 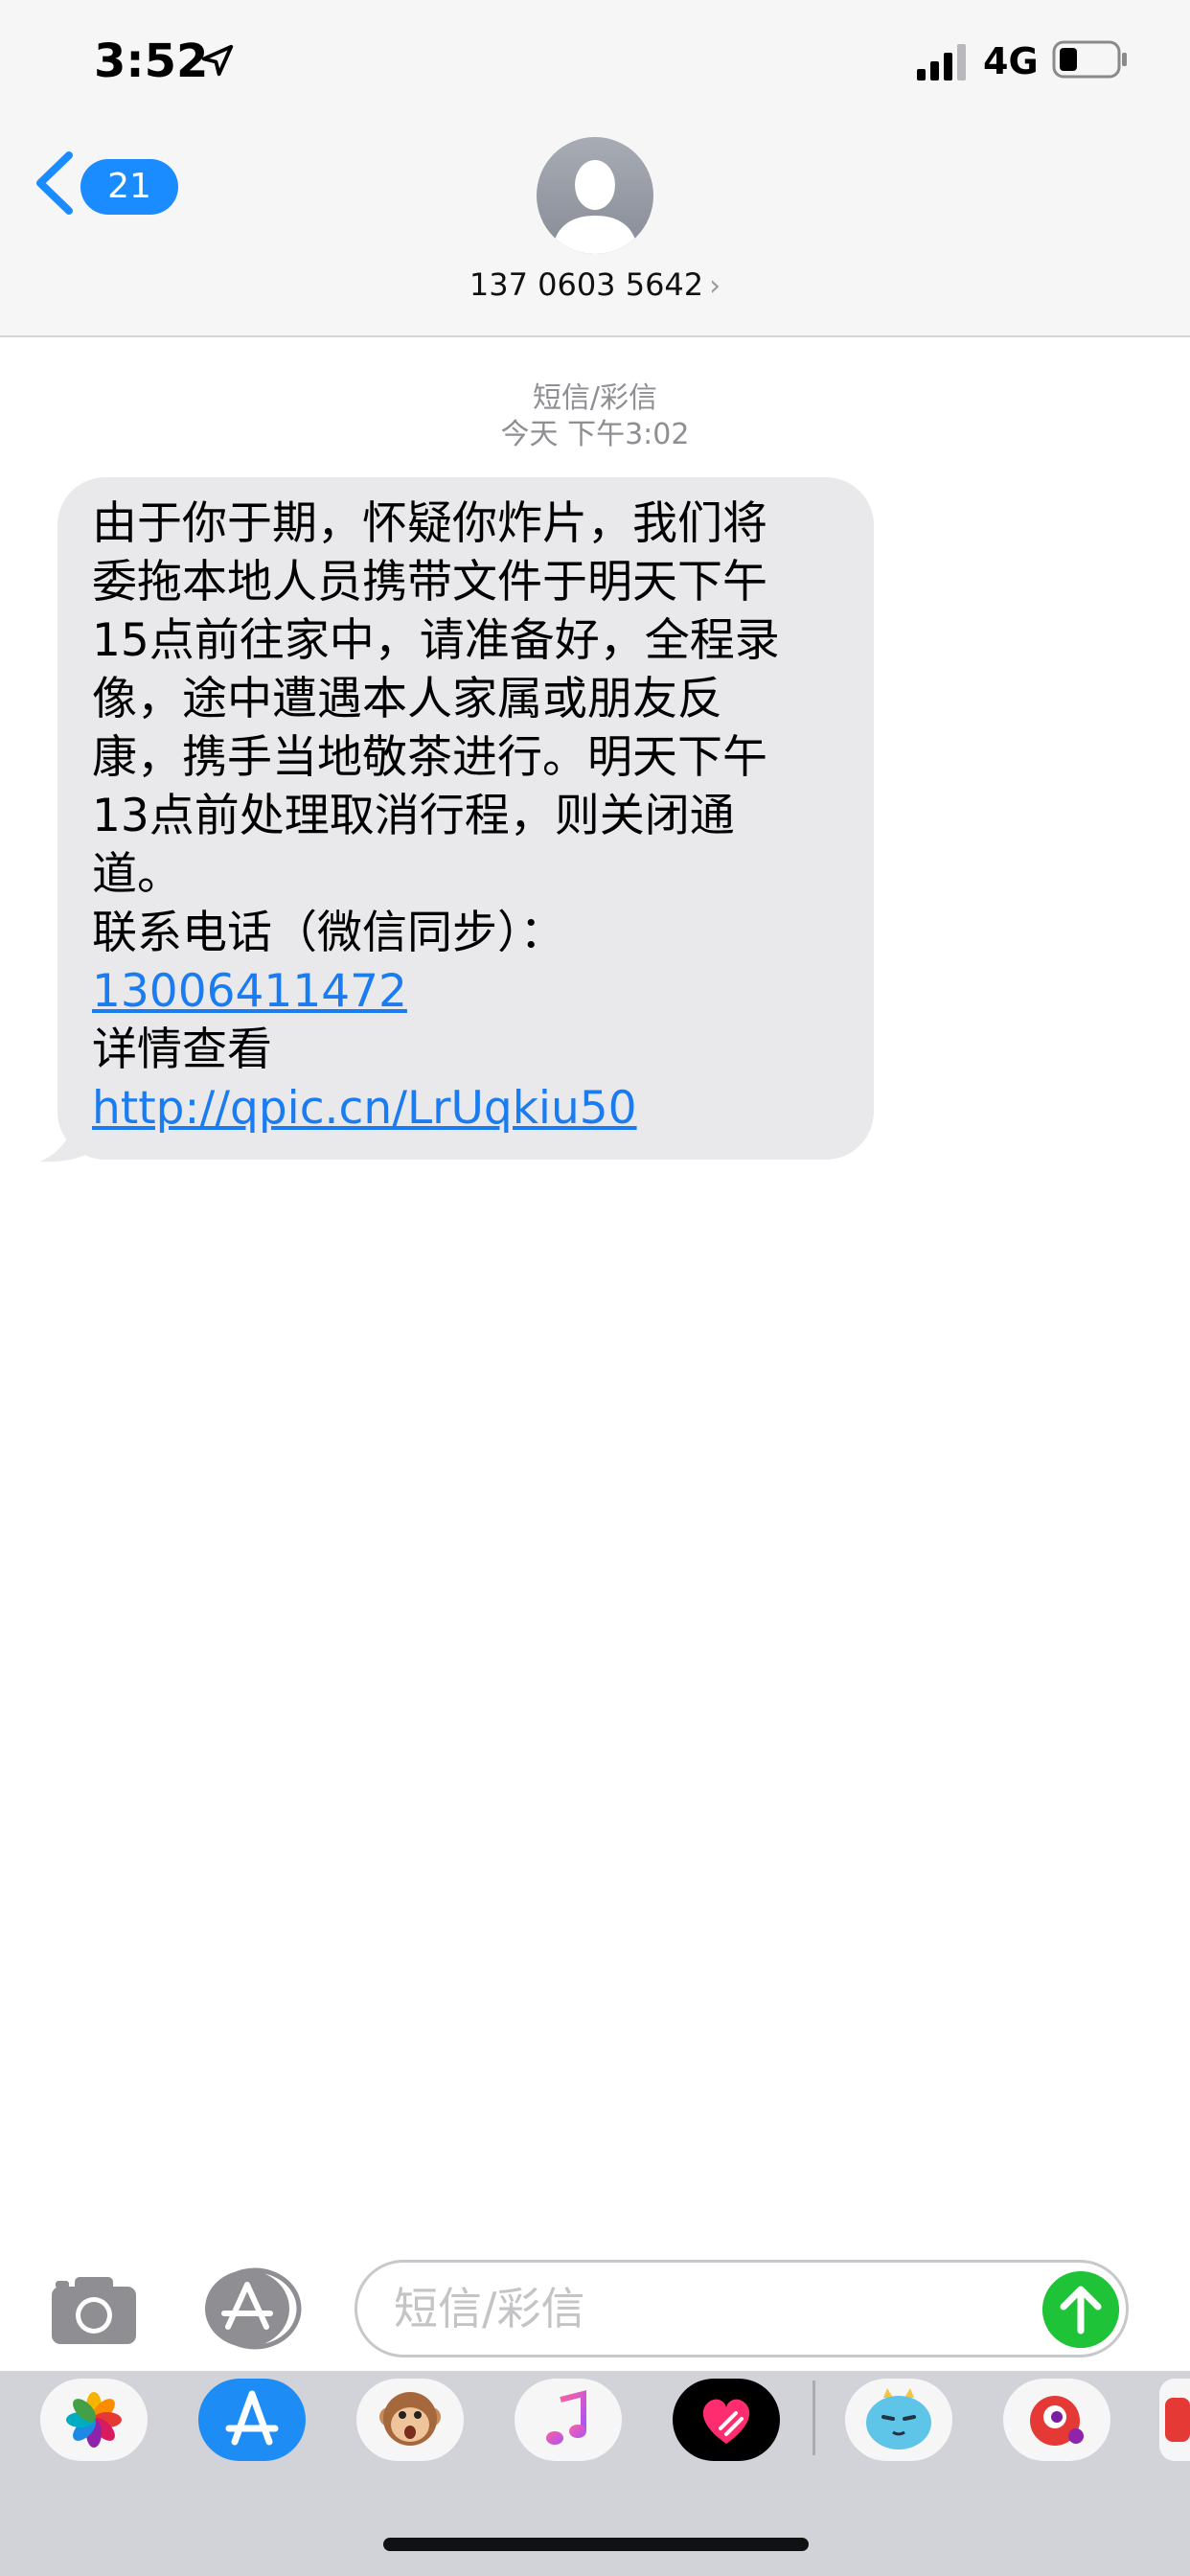 What do you see at coordinates (742, 2309) in the screenshot?
I see `message-input` at bounding box center [742, 2309].